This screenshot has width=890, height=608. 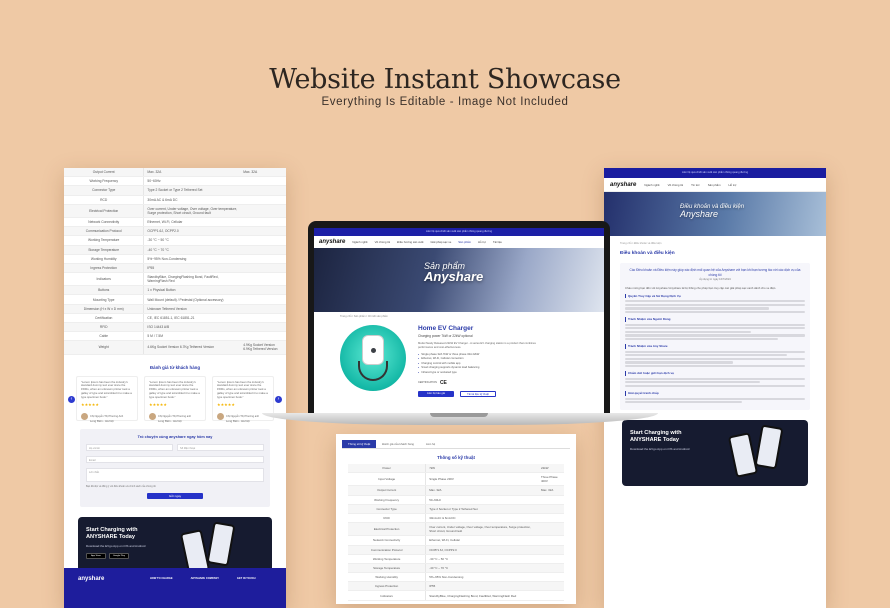 I want to click on spec-row: Working Humidity 5%~95% Non-Condensing, so click(x=456, y=577).